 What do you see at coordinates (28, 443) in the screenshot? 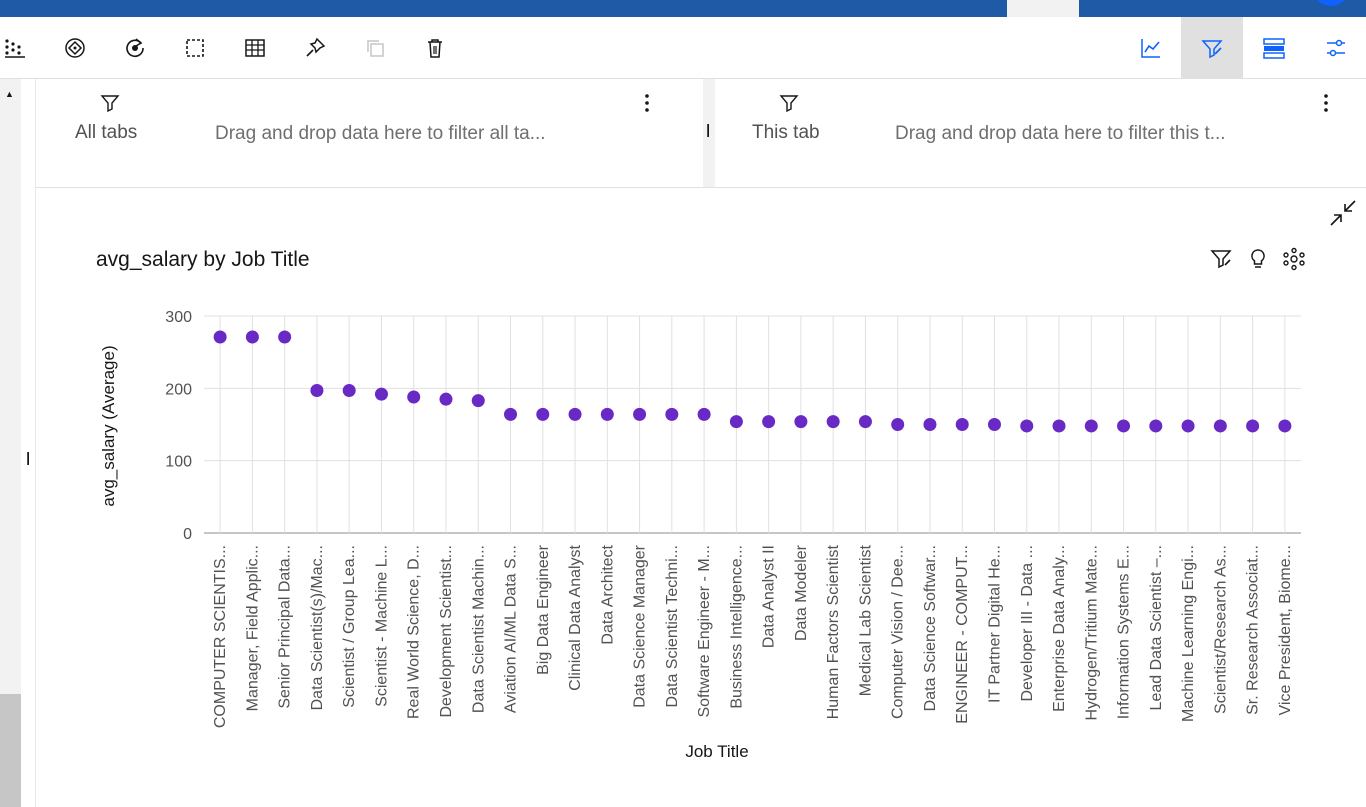
I see `left-panel-resizer: ||` at bounding box center [28, 443].